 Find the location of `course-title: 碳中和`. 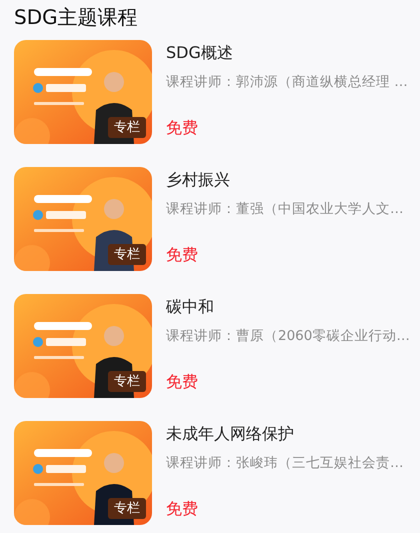

course-title: 碳中和 is located at coordinates (286, 307).